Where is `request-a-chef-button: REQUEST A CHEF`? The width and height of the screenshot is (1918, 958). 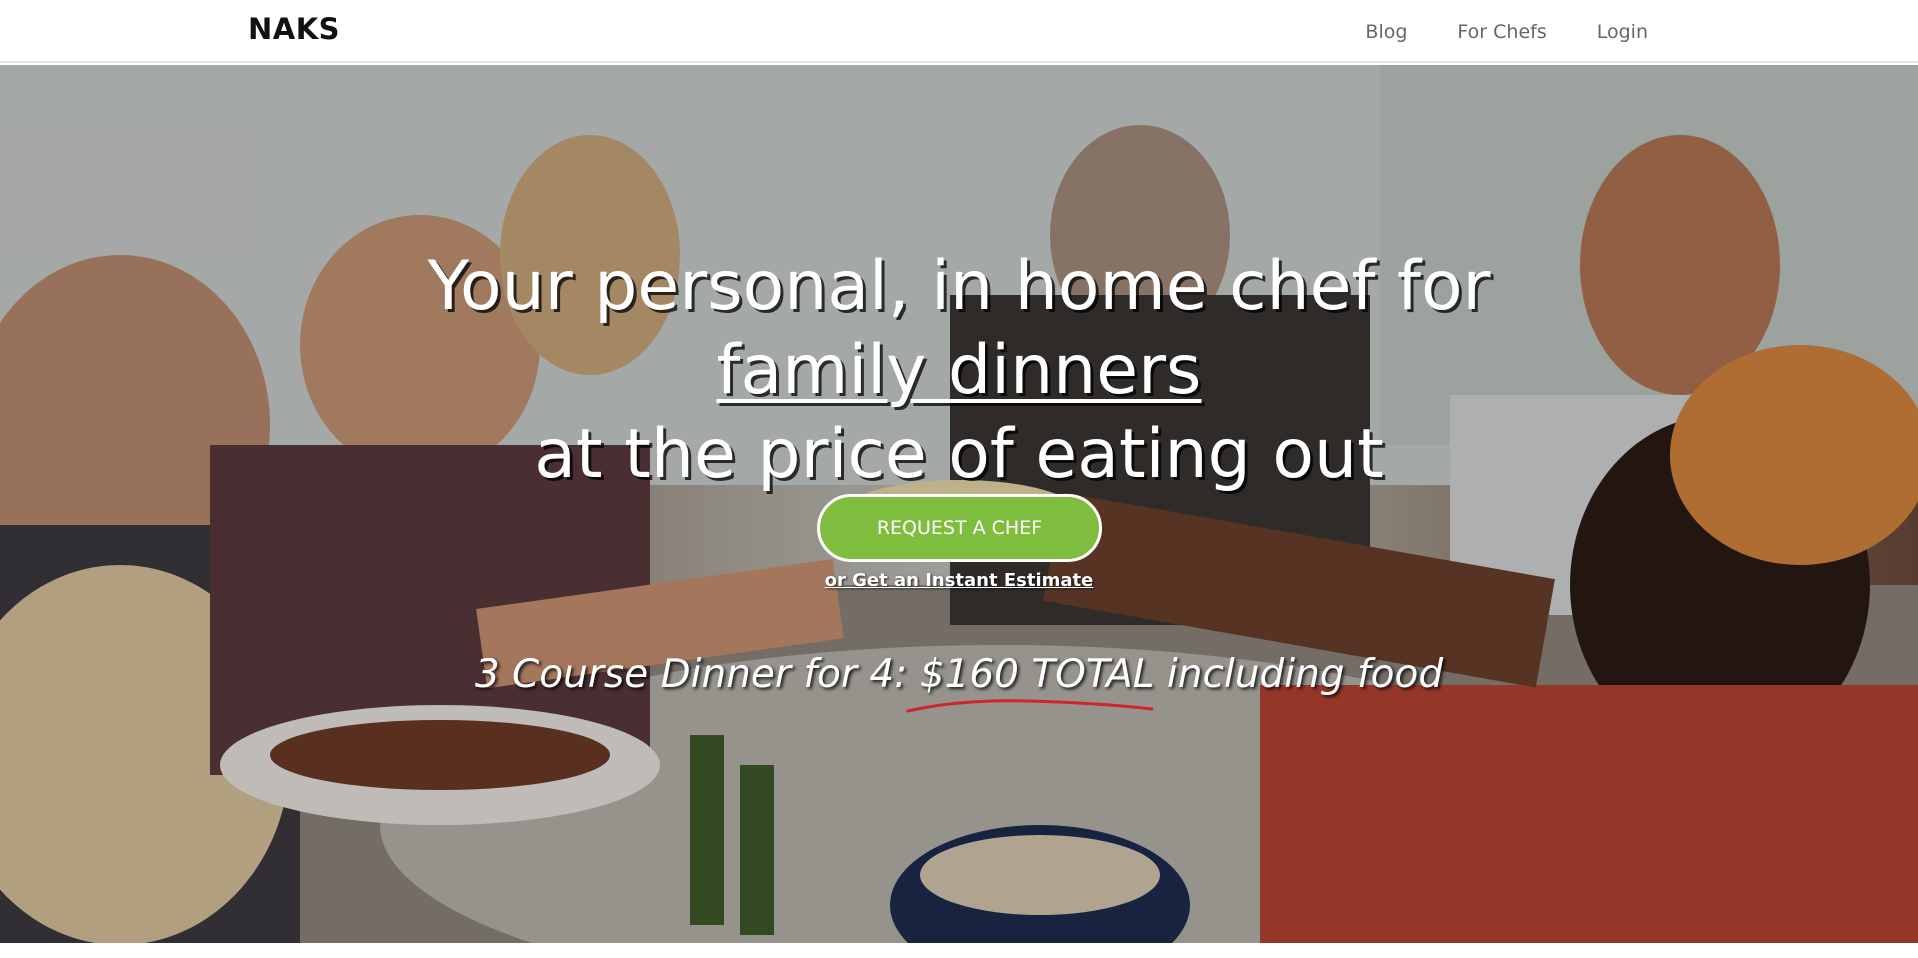 request-a-chef-button: REQUEST A CHEF is located at coordinates (959, 528).